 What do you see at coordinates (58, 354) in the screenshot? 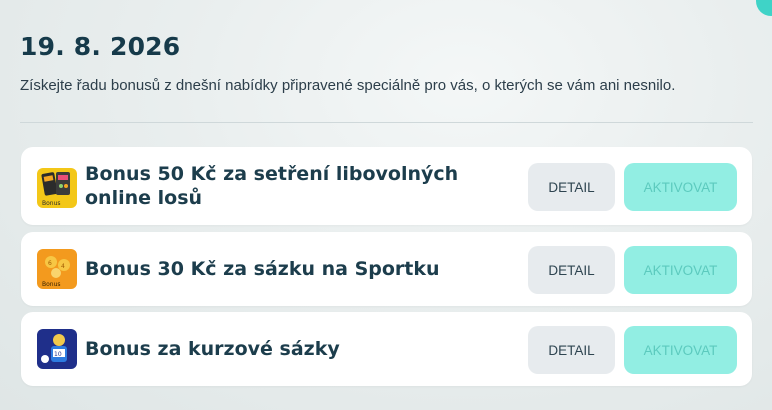
I see `svg-text: 10` at bounding box center [58, 354].